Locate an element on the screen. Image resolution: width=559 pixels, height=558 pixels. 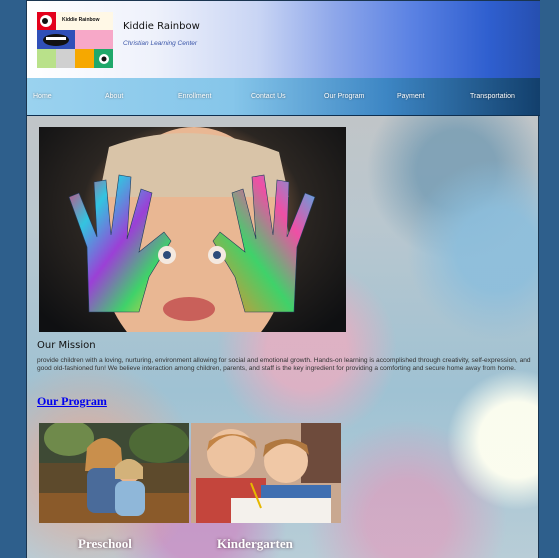
logo-text-tile: Kiddie Rainbow is located at coordinates (84, 21).